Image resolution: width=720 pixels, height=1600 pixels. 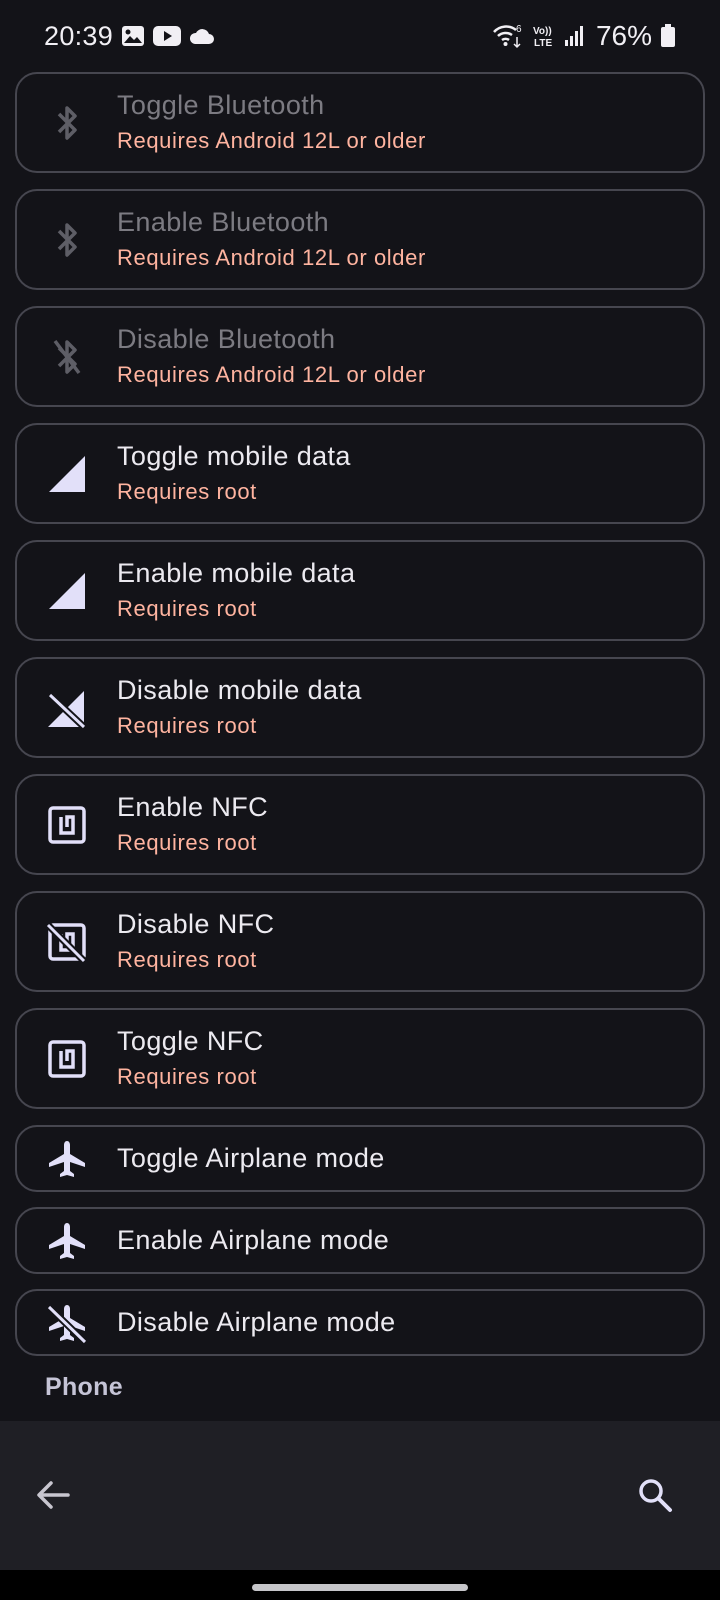 What do you see at coordinates (223, 222) in the screenshot?
I see `action-title: Enable Bluetooth` at bounding box center [223, 222].